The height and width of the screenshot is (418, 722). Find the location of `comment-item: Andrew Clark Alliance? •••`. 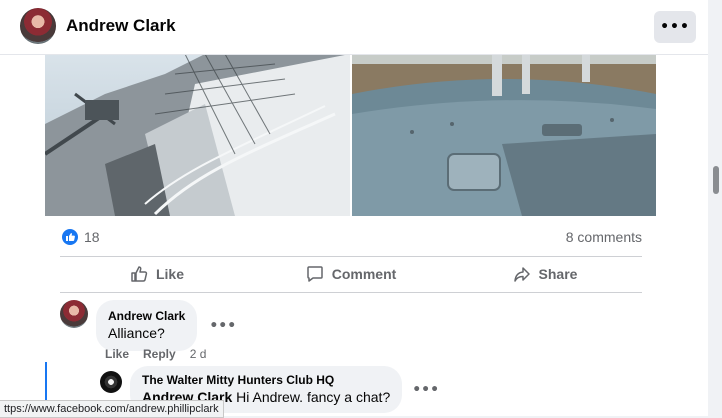

comment-item: Andrew Clark Alliance? ••• is located at coordinates (148, 325).